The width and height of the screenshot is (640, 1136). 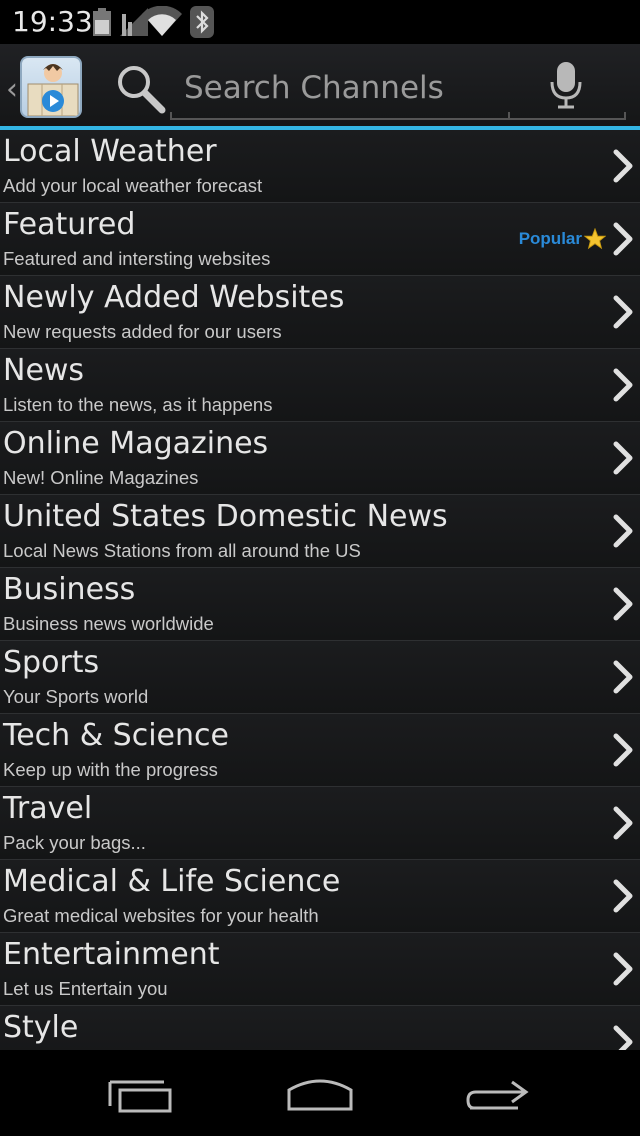 I want to click on list-item-subtitle: New requests added for our users, so click(x=142, y=331).